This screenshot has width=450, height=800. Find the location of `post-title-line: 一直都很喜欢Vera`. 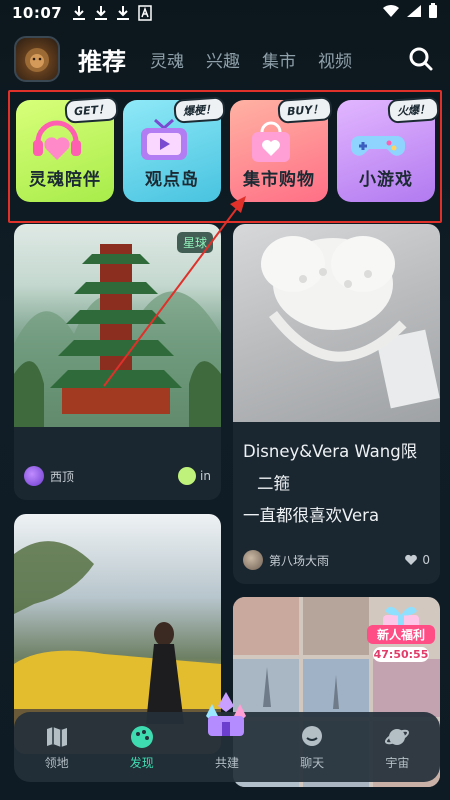

post-title-line: 一直都很喜欢Vera is located at coordinates (311, 515).